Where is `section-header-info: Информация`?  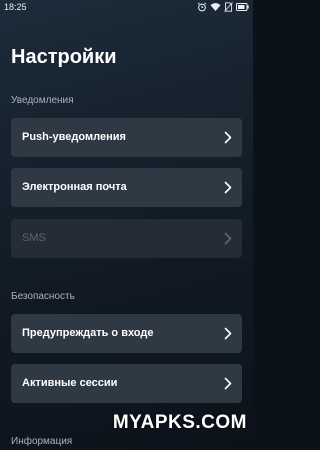 section-header-info: Информация is located at coordinates (42, 441).